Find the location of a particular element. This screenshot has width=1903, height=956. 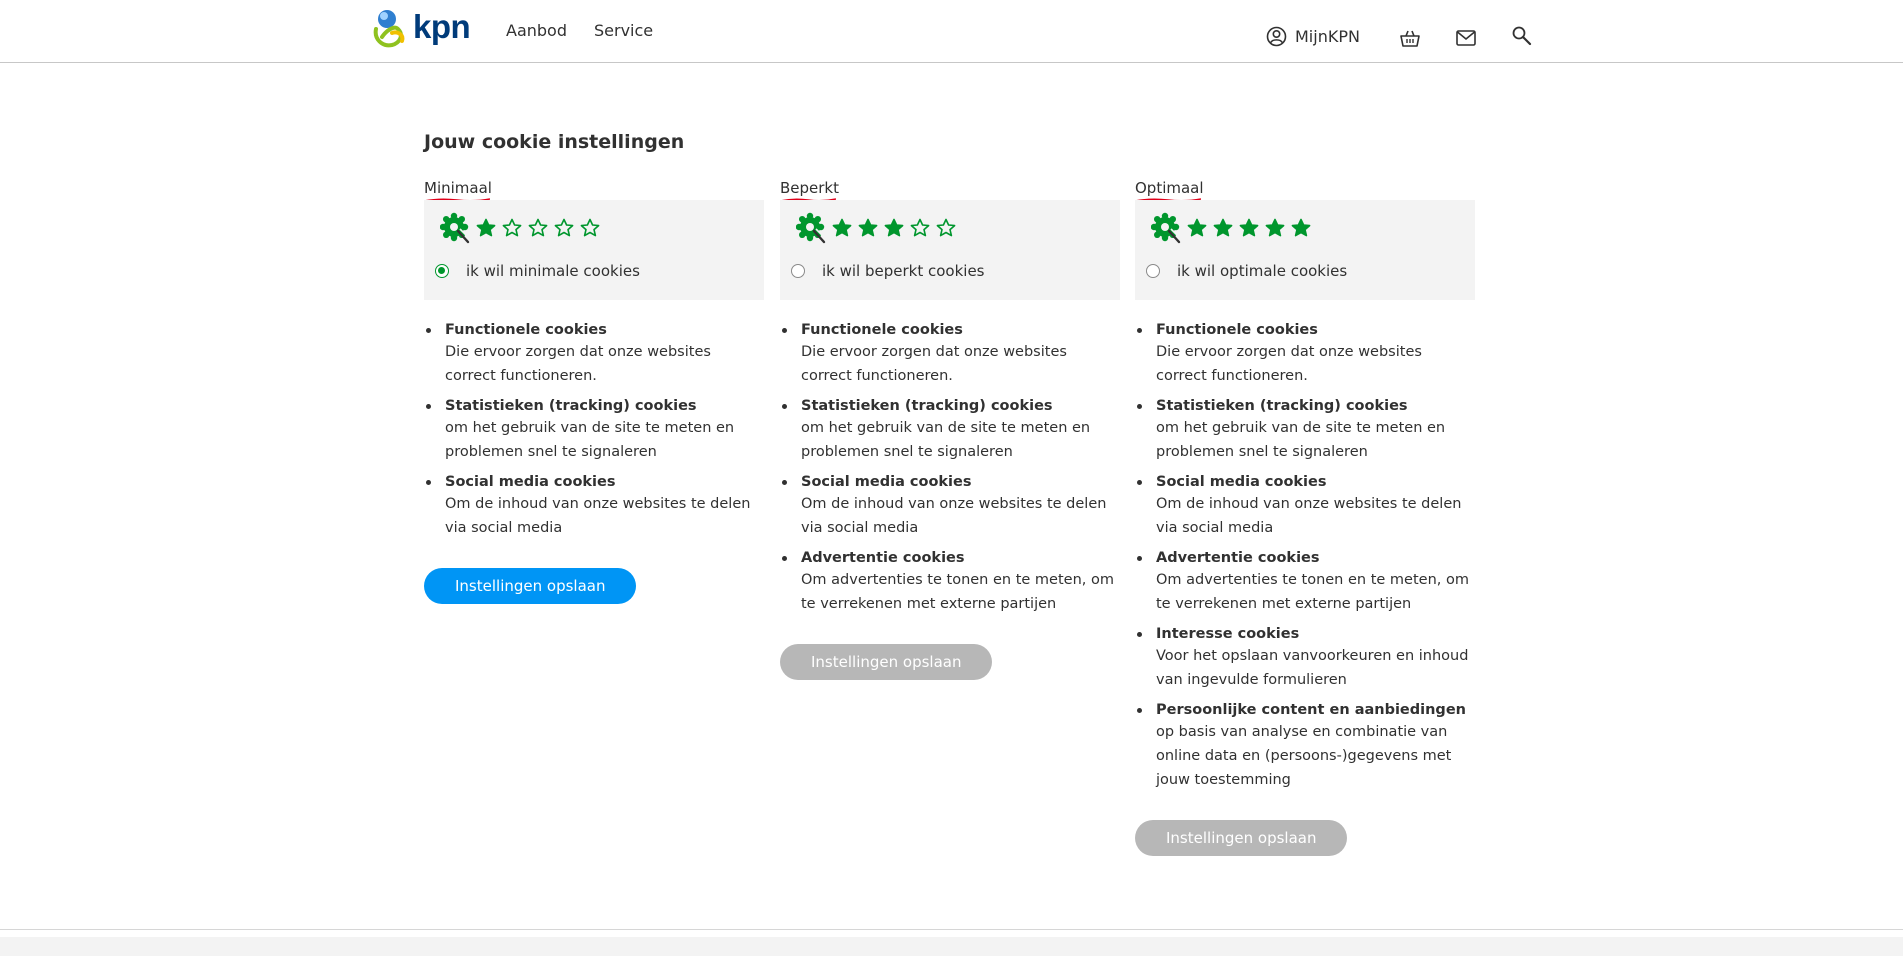

kpn-logo: kpn is located at coordinates (421, 28).